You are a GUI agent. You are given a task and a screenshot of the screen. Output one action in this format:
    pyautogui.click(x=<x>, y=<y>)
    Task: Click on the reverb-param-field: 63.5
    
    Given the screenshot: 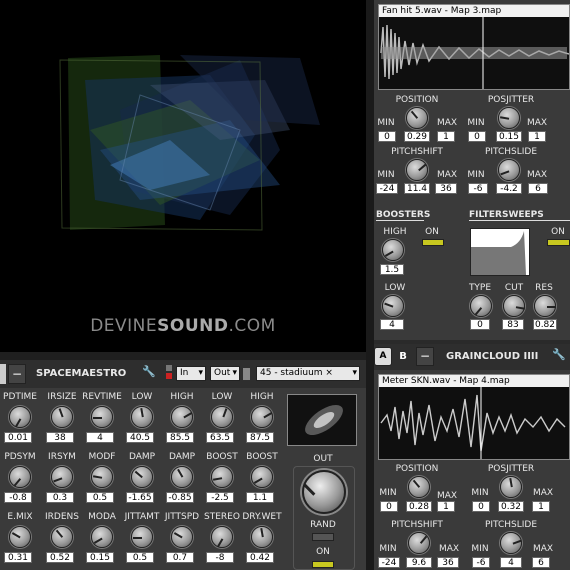 What is the action you would take?
    pyautogui.click(x=220, y=437)
    